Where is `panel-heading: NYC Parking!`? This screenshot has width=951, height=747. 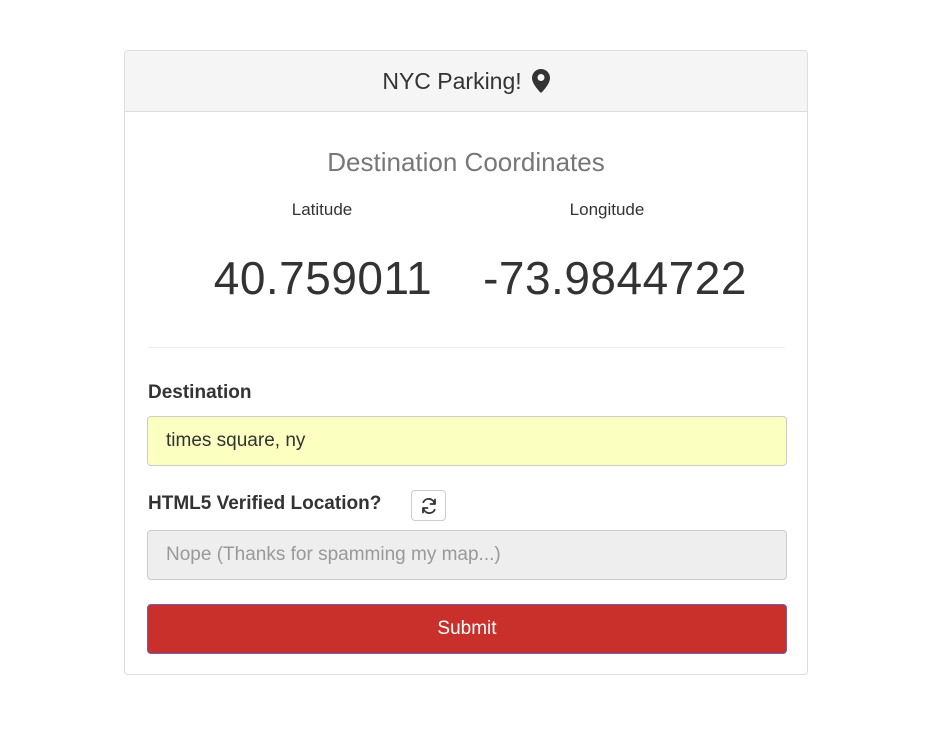 panel-heading: NYC Parking! is located at coordinates (466, 81).